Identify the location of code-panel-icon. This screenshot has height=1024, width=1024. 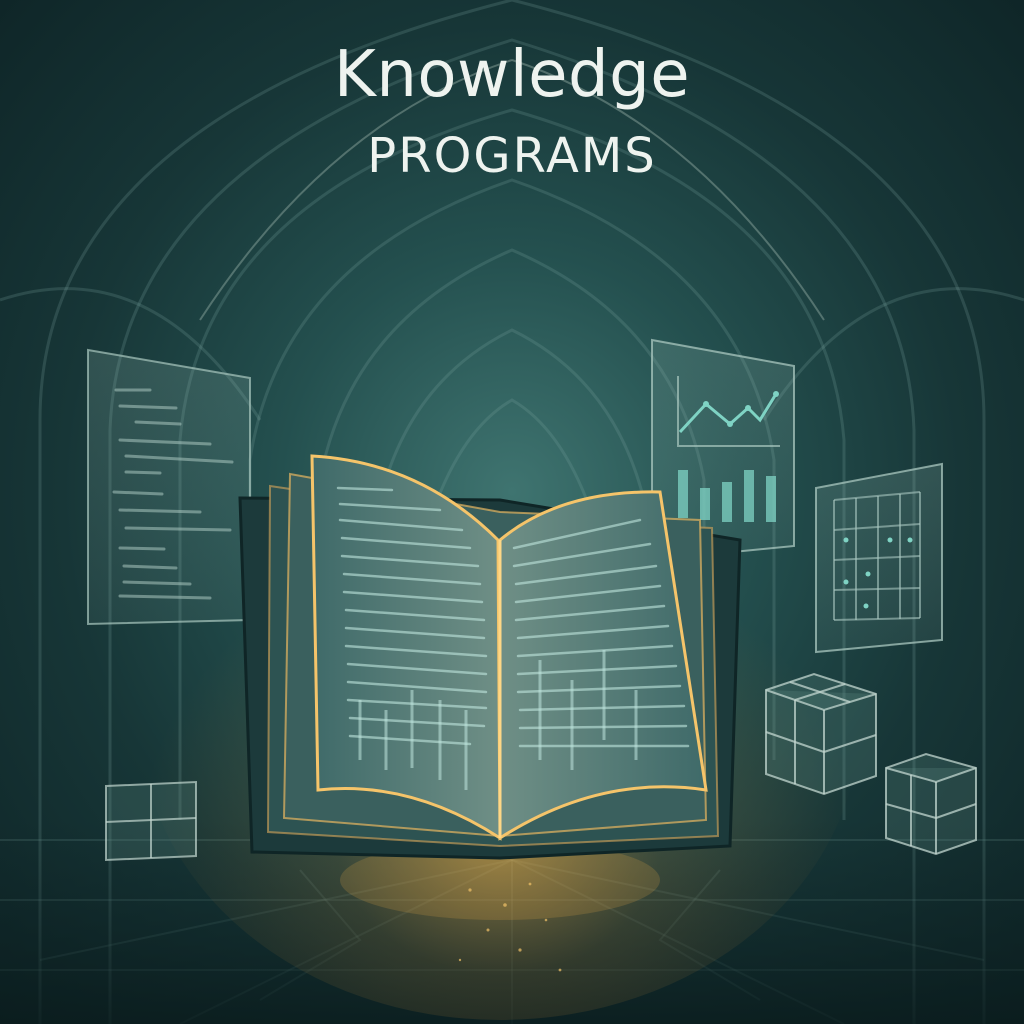
(169, 487).